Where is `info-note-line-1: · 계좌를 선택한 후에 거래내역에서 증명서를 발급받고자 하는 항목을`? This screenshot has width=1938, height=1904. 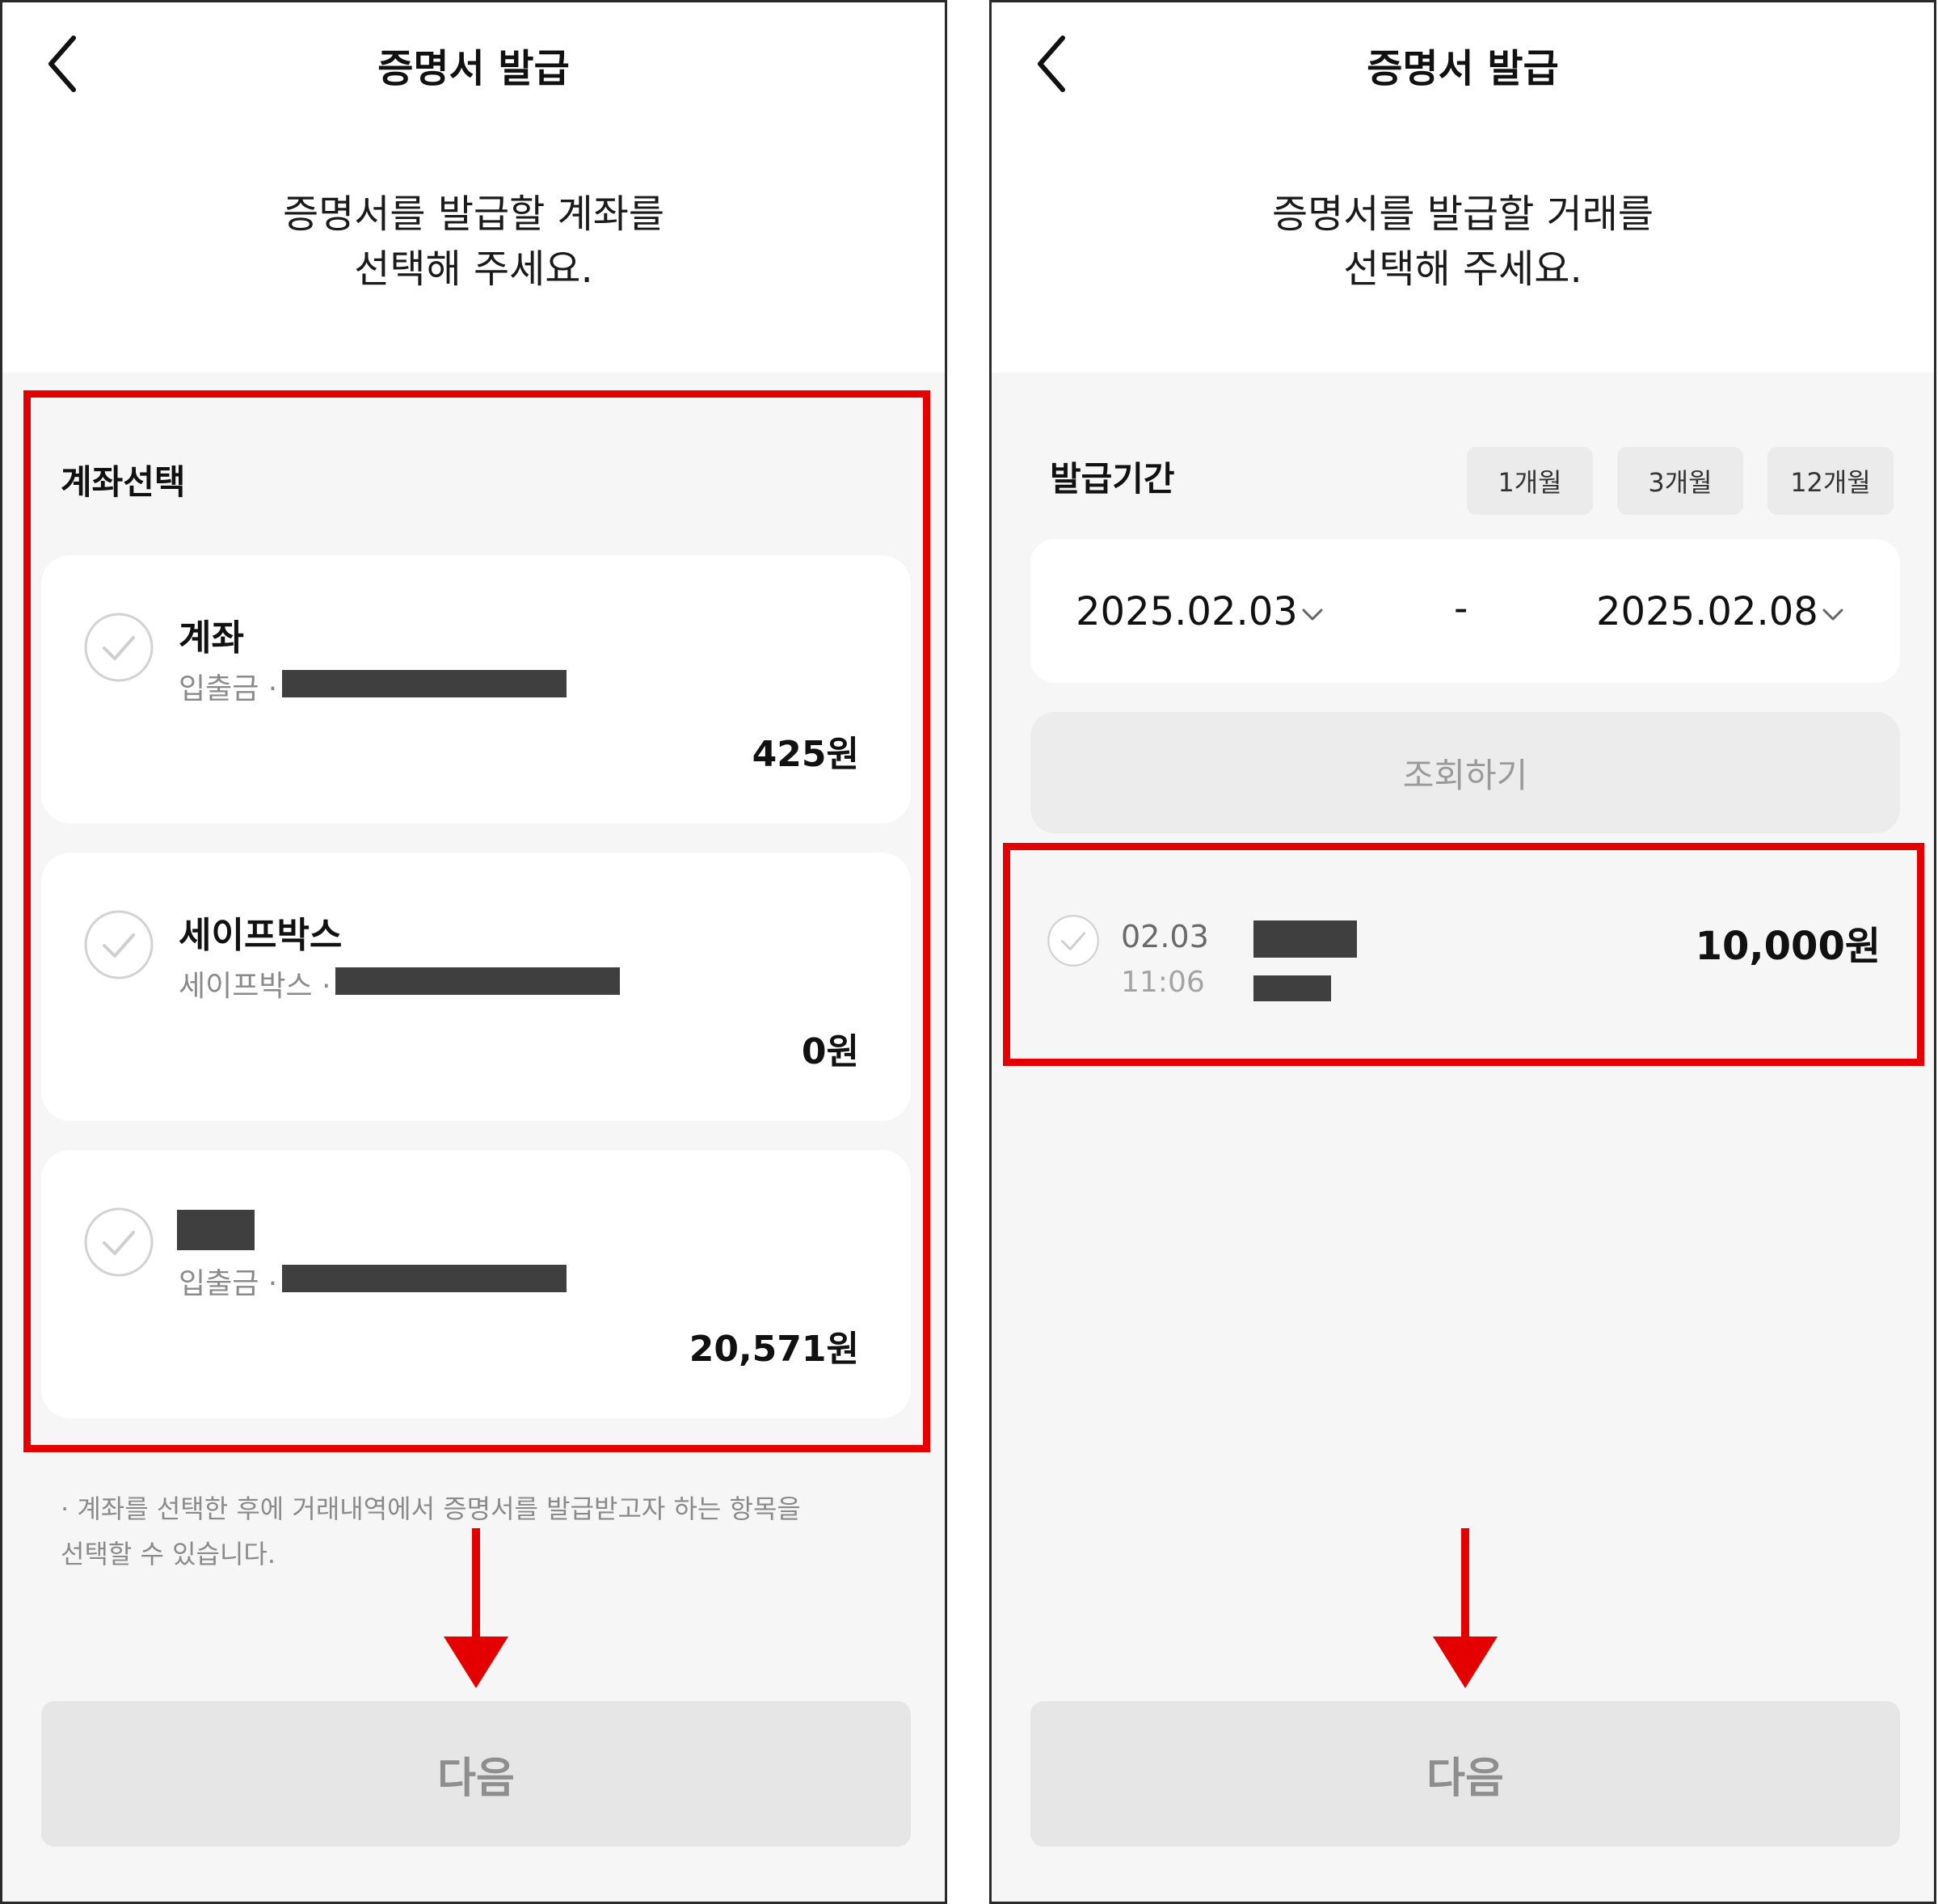 info-note-line-1: · 계좌를 선택한 후에 거래내역에서 증명서를 발급받고자 하는 항목을 is located at coordinates (431, 1508).